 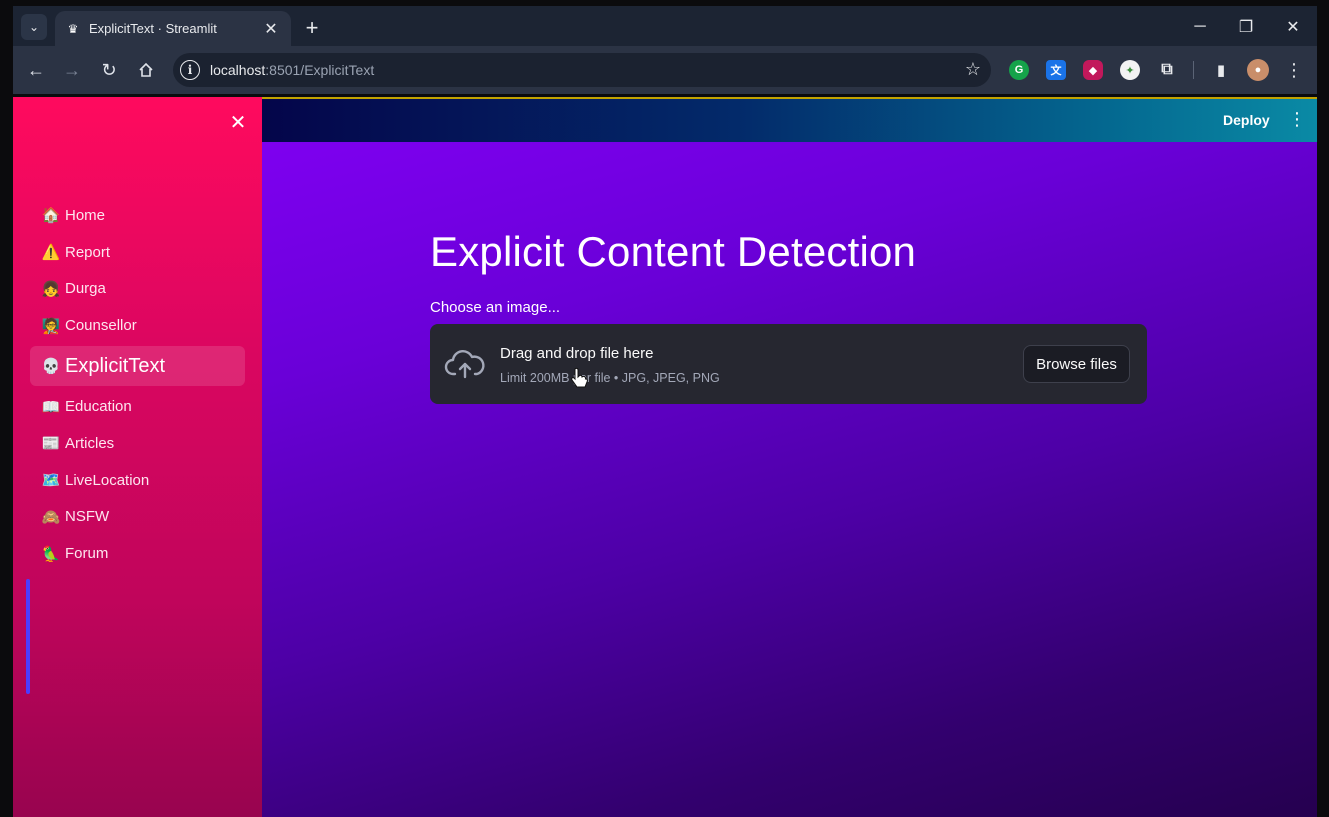 What do you see at coordinates (973, 69) in the screenshot?
I see `bookmark-star-icon: ☆` at bounding box center [973, 69].